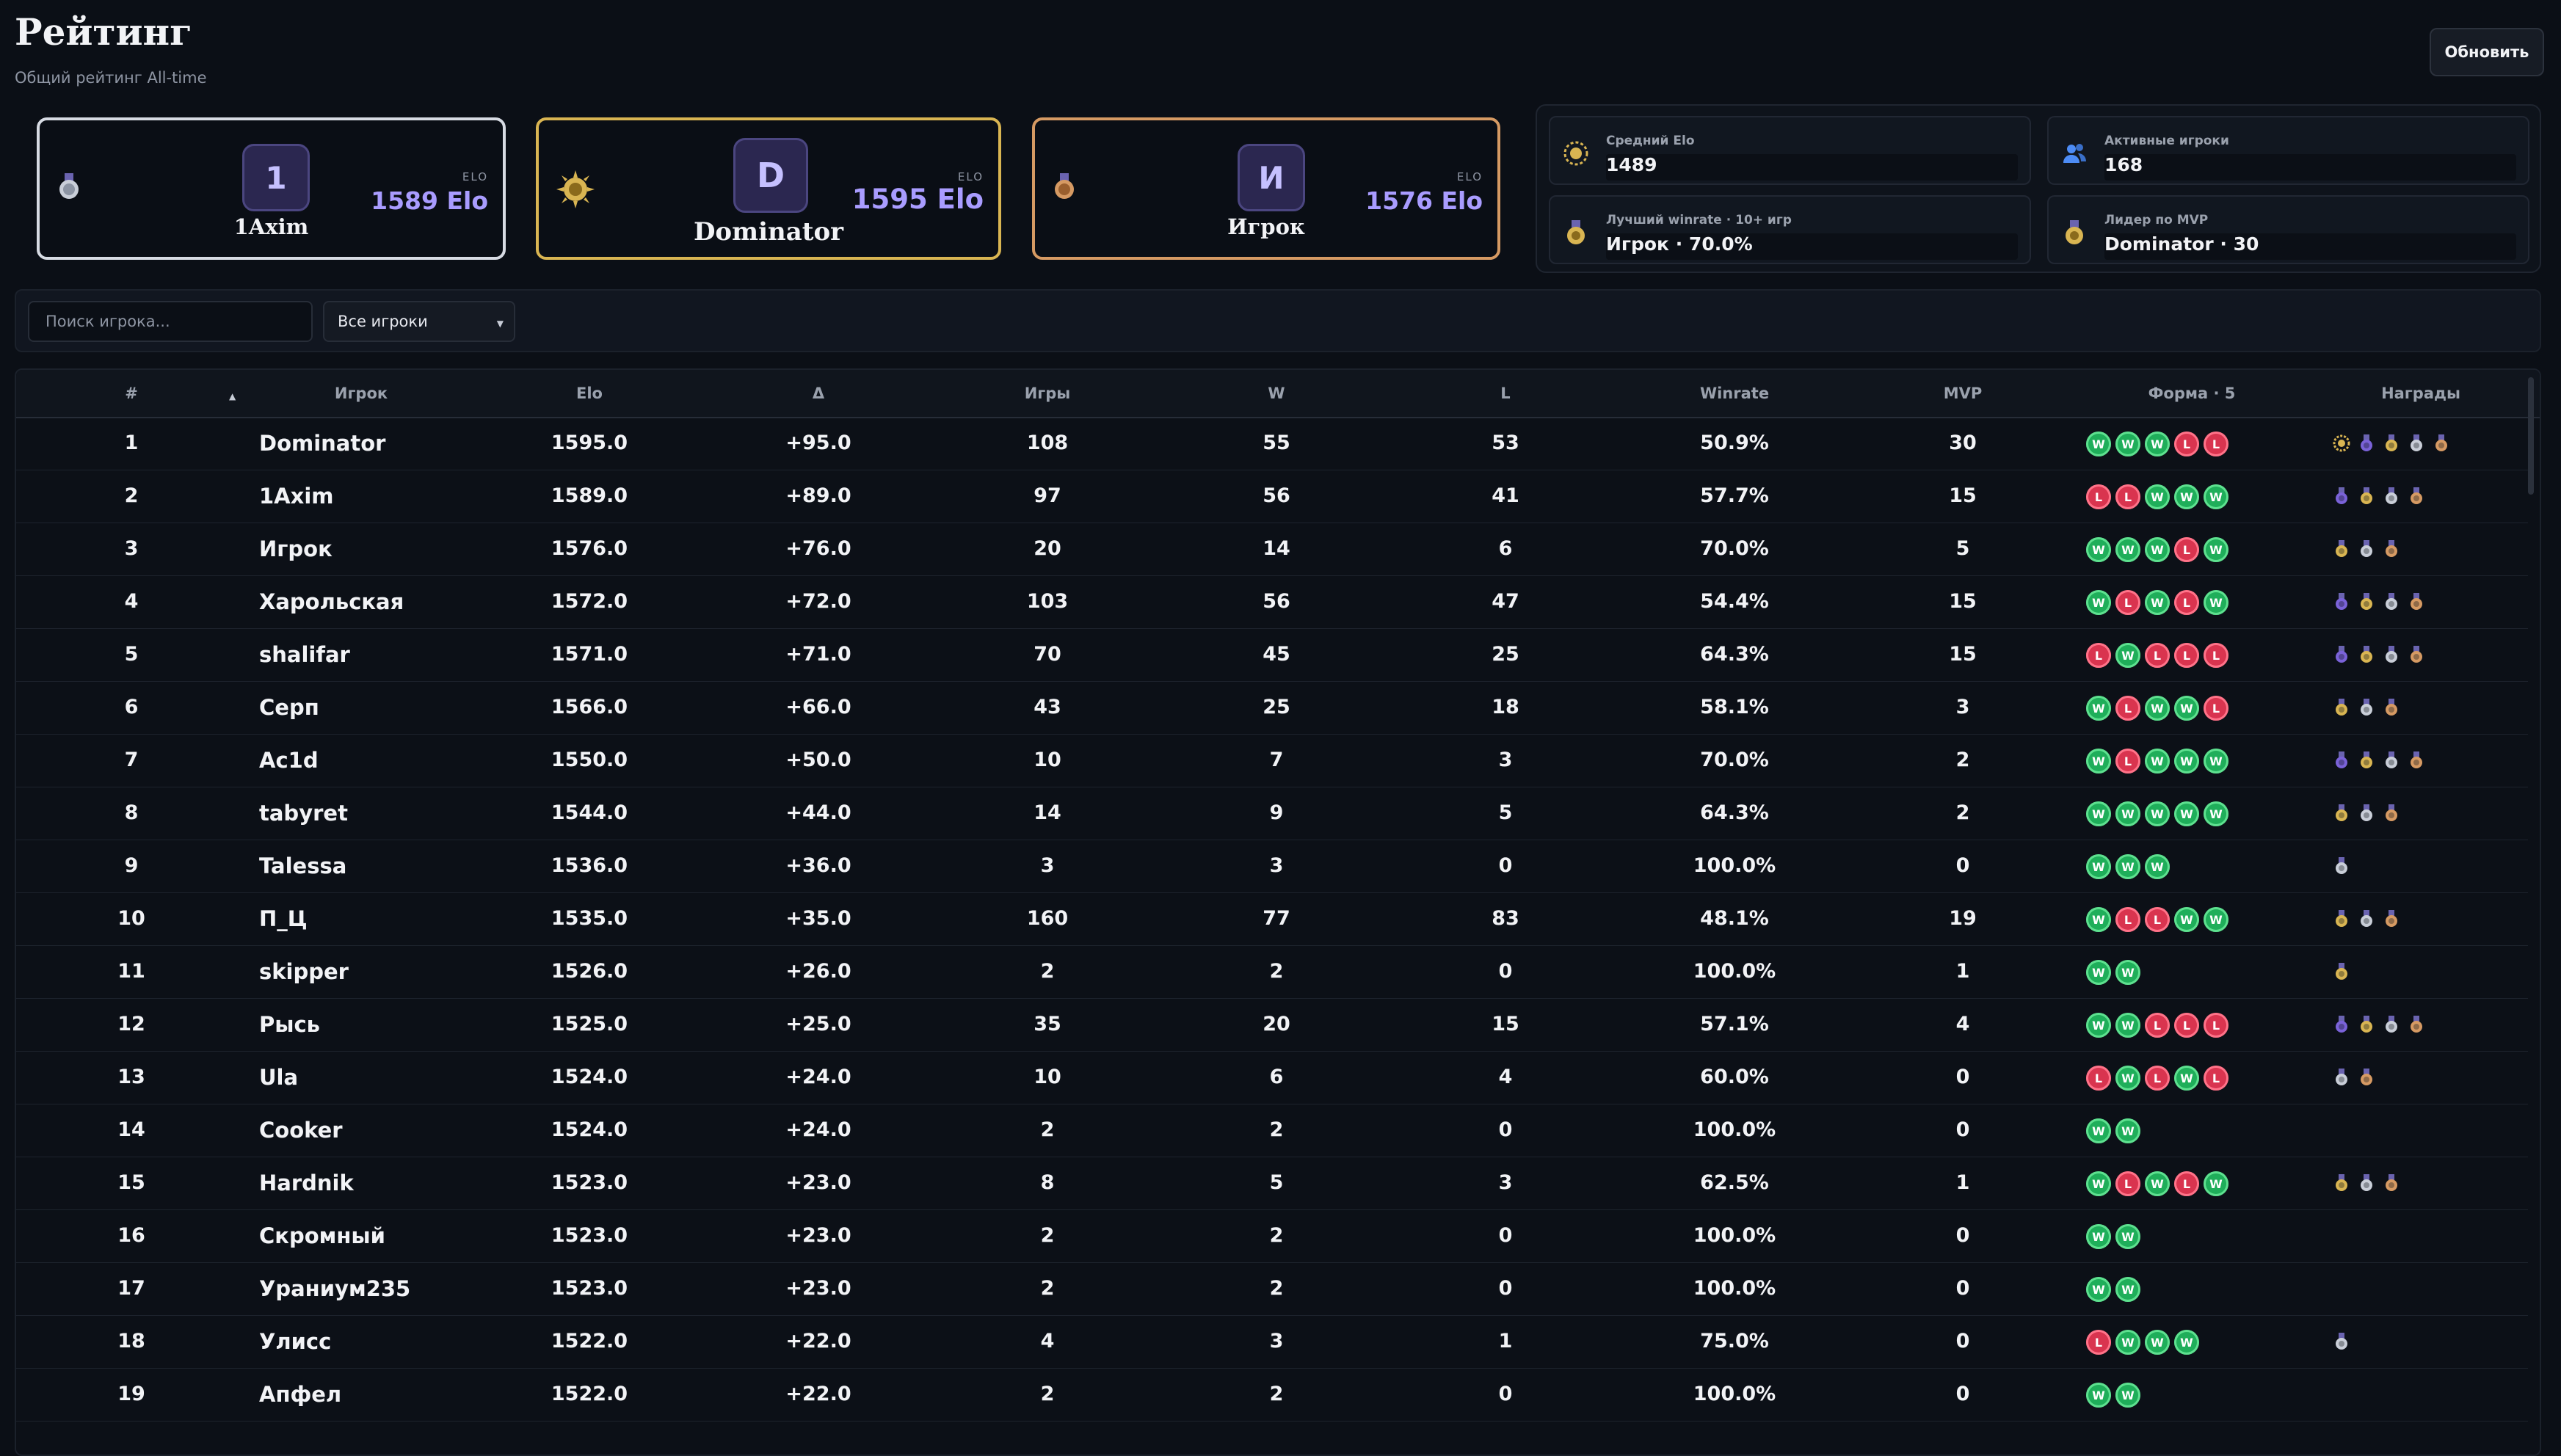 This screenshot has width=2561, height=1456. I want to click on sort-up-icon: ▲, so click(232, 397).